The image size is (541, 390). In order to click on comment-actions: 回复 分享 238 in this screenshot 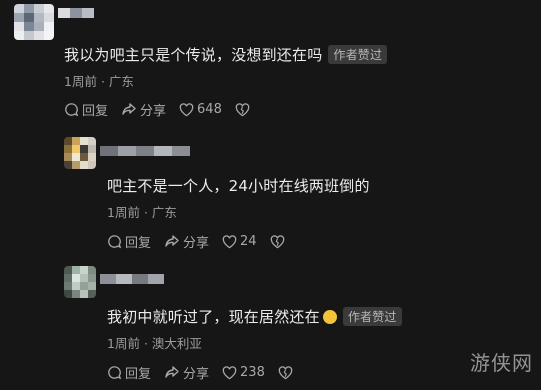, I will do `click(206, 372)`.